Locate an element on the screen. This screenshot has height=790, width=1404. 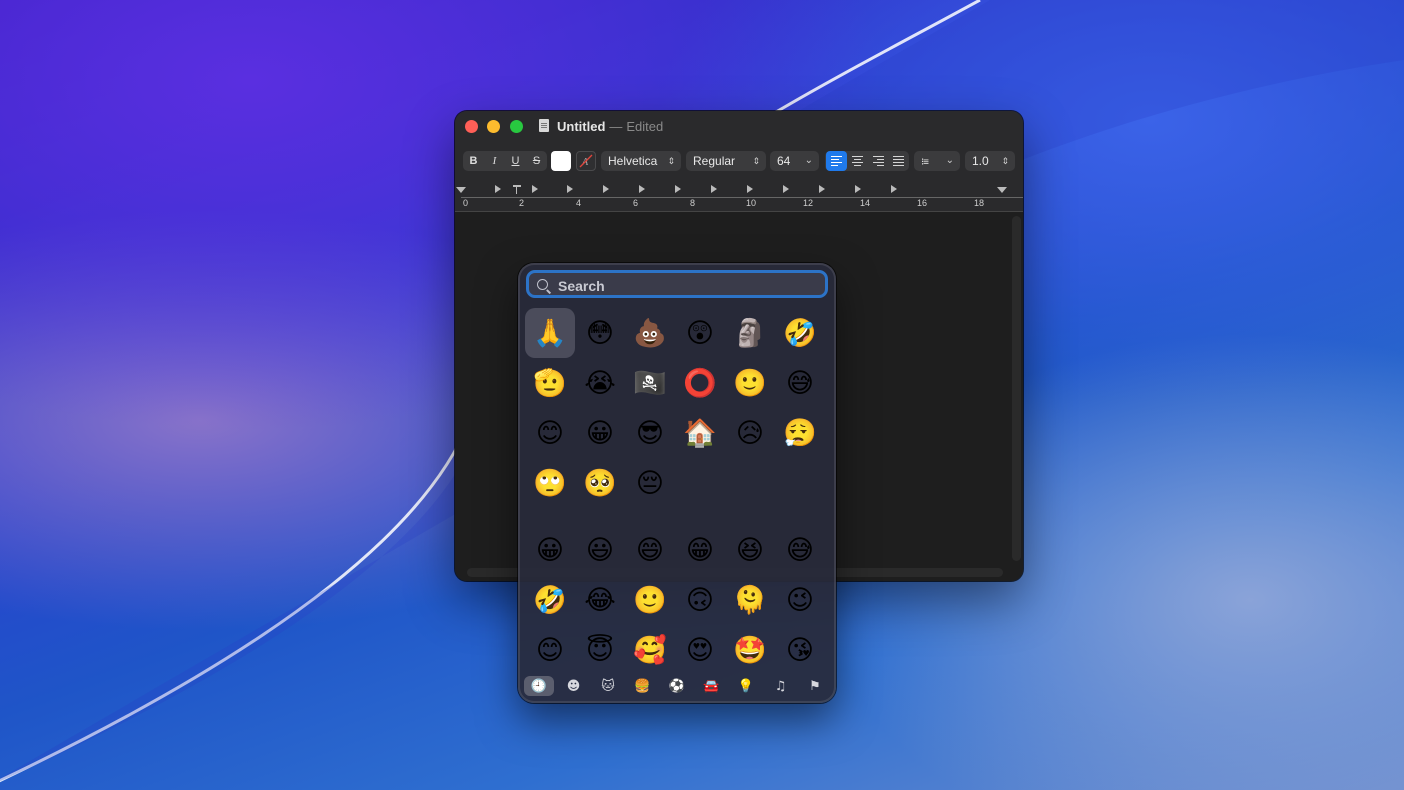
ruler-number: 2 is located at coordinates (522, 203).